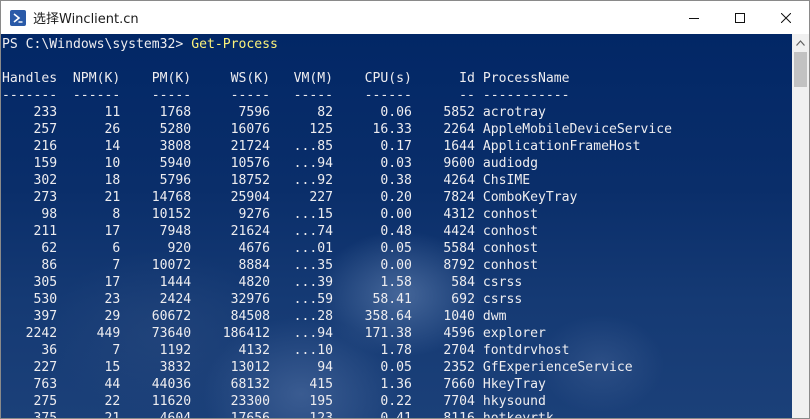 Image resolution: width=810 pixels, height=419 pixels. Describe the element at coordinates (396, 282) in the screenshot. I see `cell: 1.58` at that location.